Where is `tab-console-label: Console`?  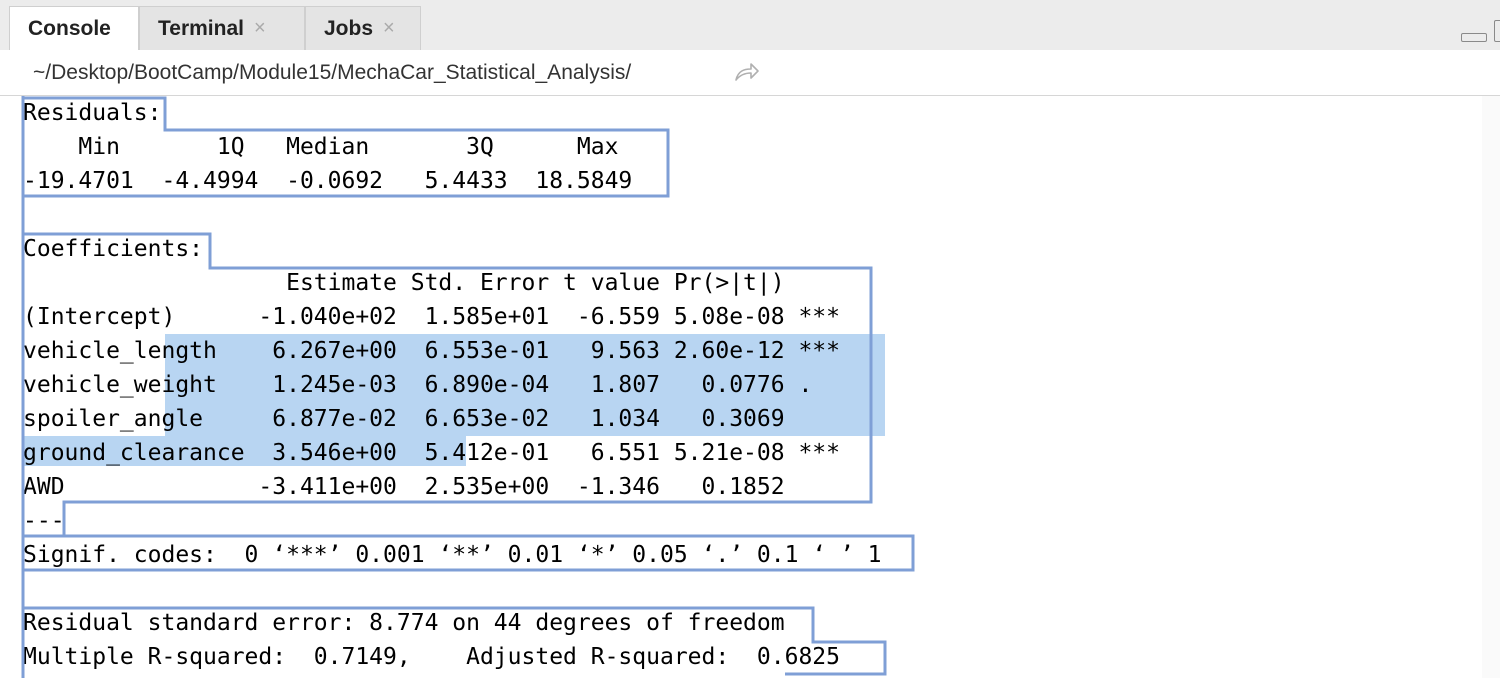
tab-console-label: Console is located at coordinates (69, 28).